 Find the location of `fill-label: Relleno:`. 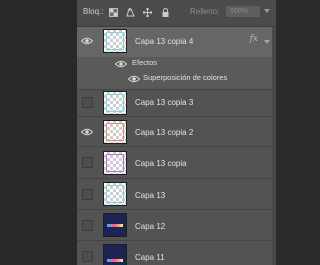

fill-label: Relleno: is located at coordinates (205, 11).